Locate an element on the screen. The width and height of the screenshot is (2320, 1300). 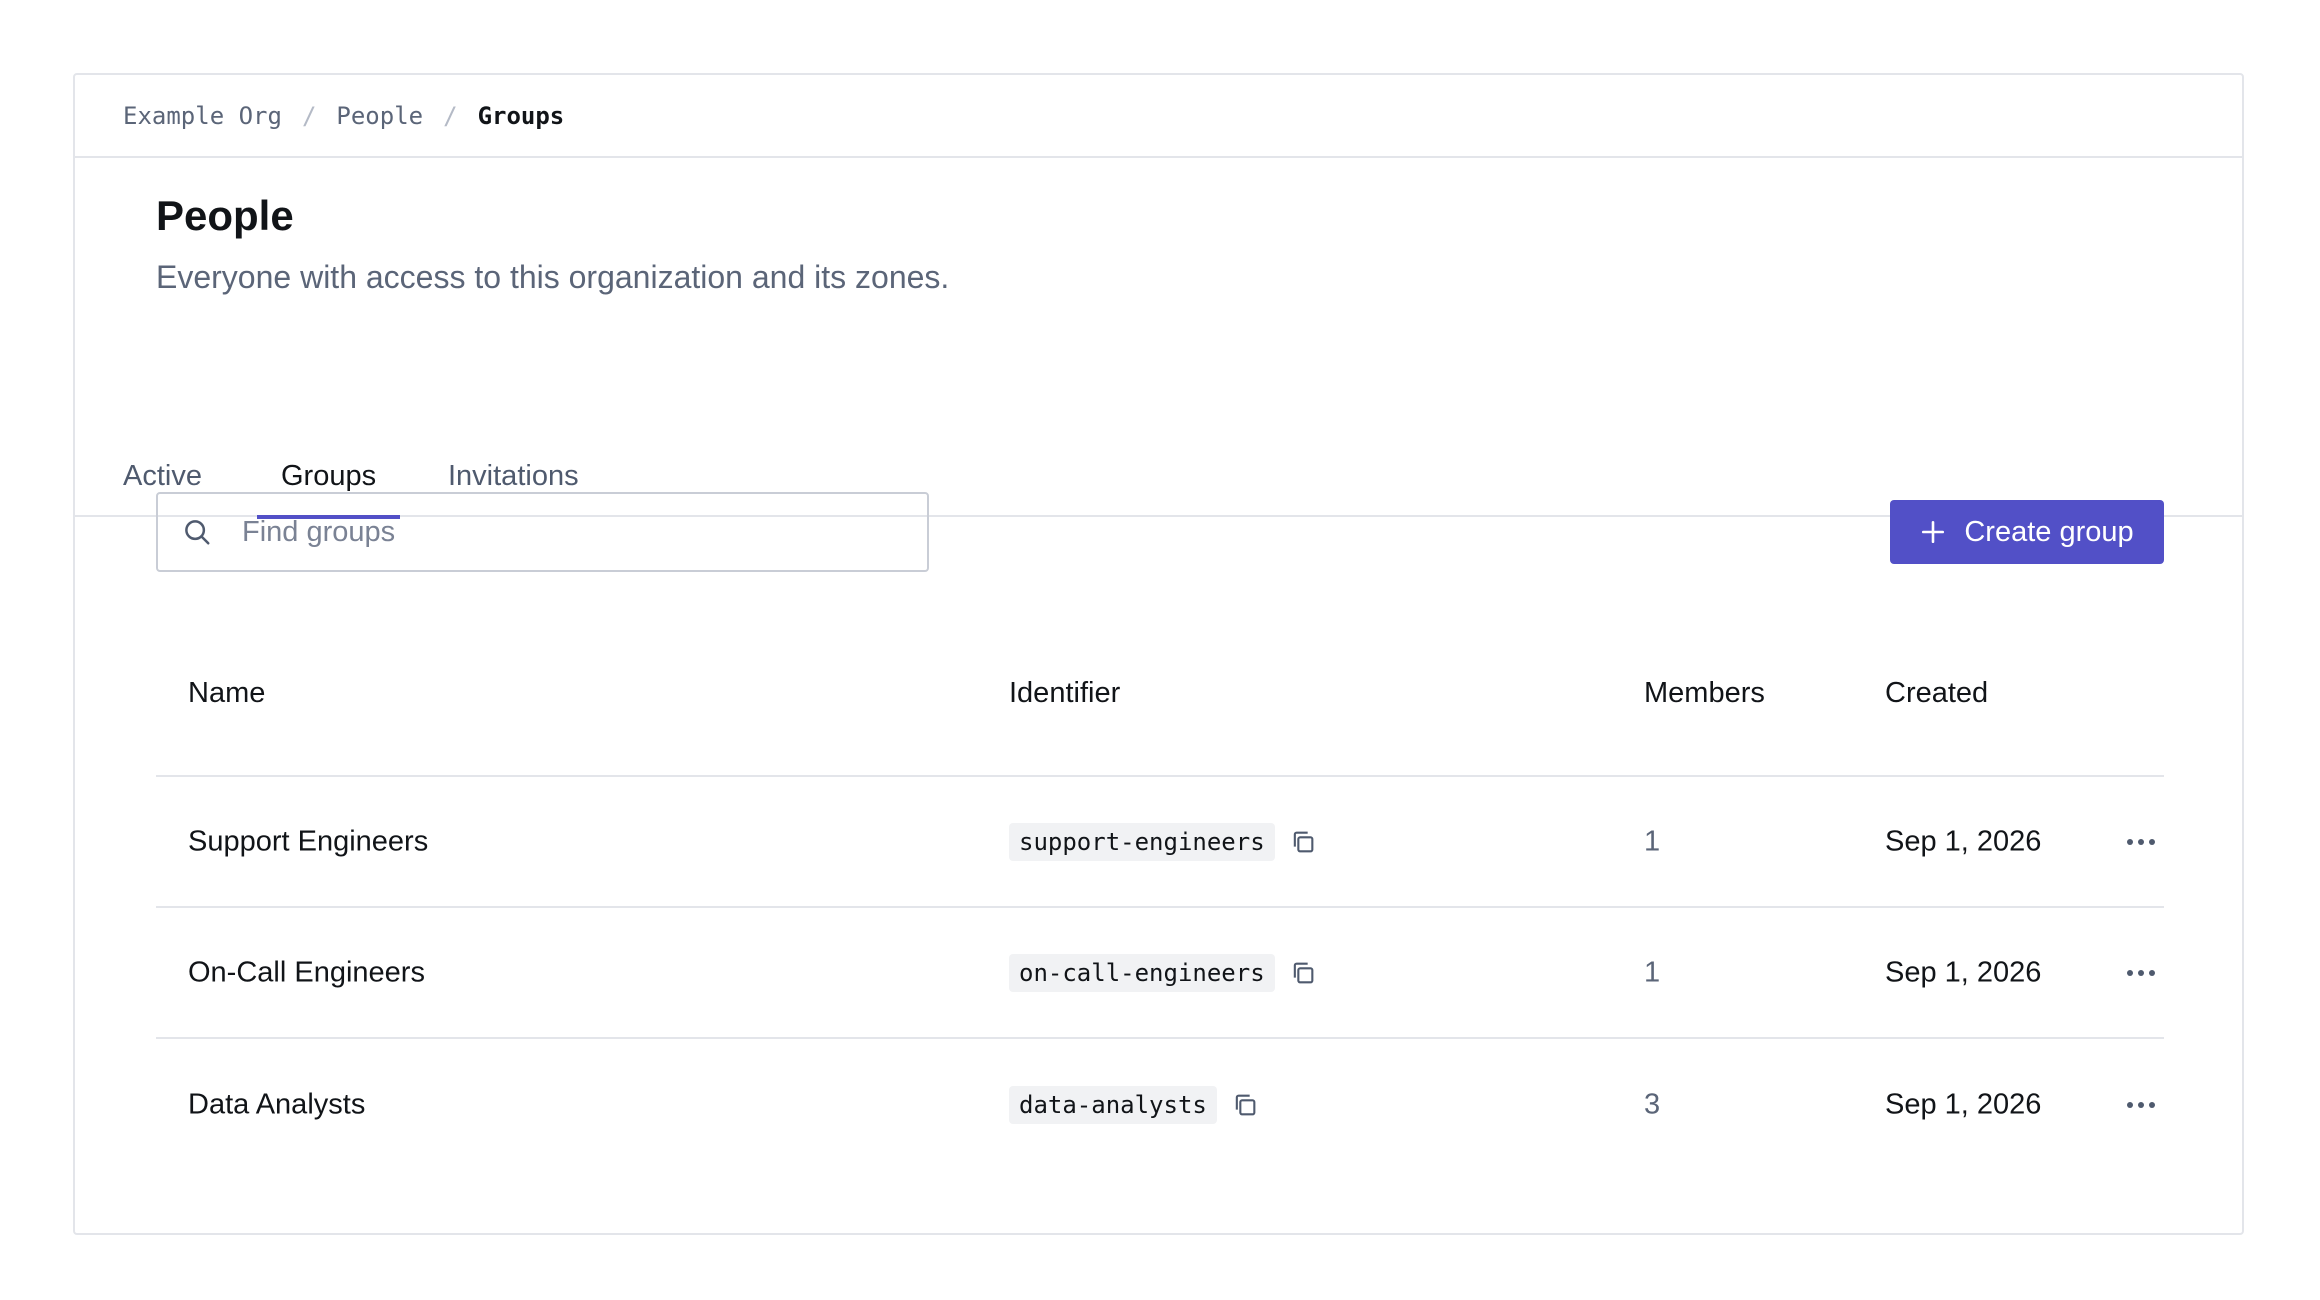
identifier-code: data-analysts is located at coordinates (1113, 1104).